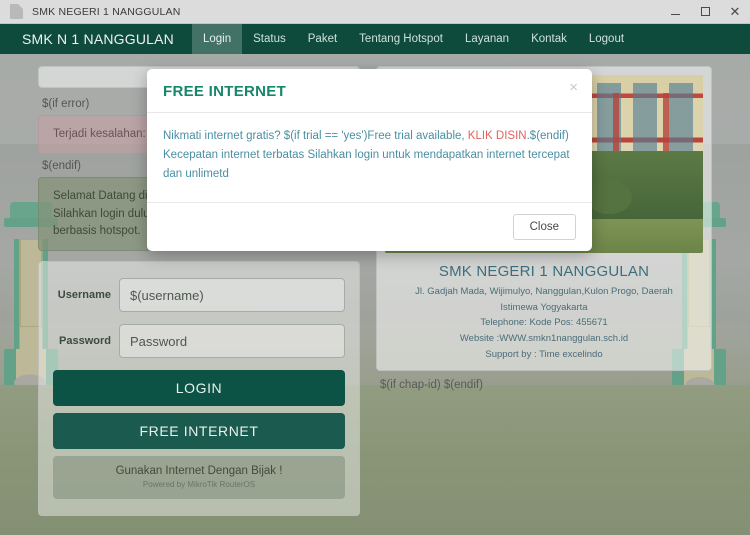  What do you see at coordinates (675, 12) in the screenshot?
I see `minimize-button` at bounding box center [675, 12].